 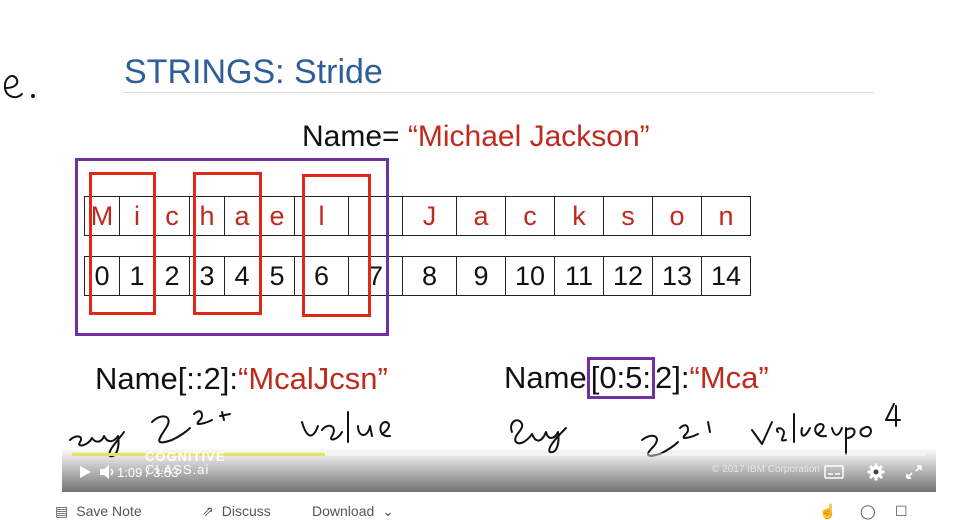 What do you see at coordinates (827, 511) in the screenshot?
I see `thumbs-up-icon: ☝` at bounding box center [827, 511].